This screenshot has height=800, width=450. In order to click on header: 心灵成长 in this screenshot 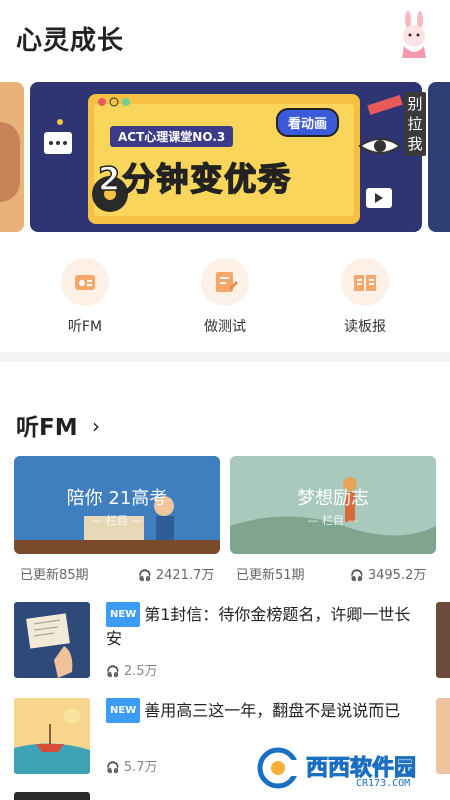, I will do `click(225, 40)`.